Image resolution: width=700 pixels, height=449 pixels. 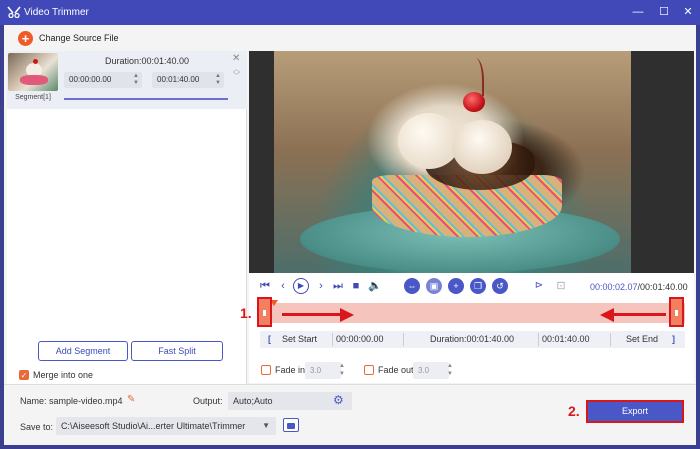 What do you see at coordinates (14, 12) in the screenshot?
I see `app-logo-icon` at bounding box center [14, 12].